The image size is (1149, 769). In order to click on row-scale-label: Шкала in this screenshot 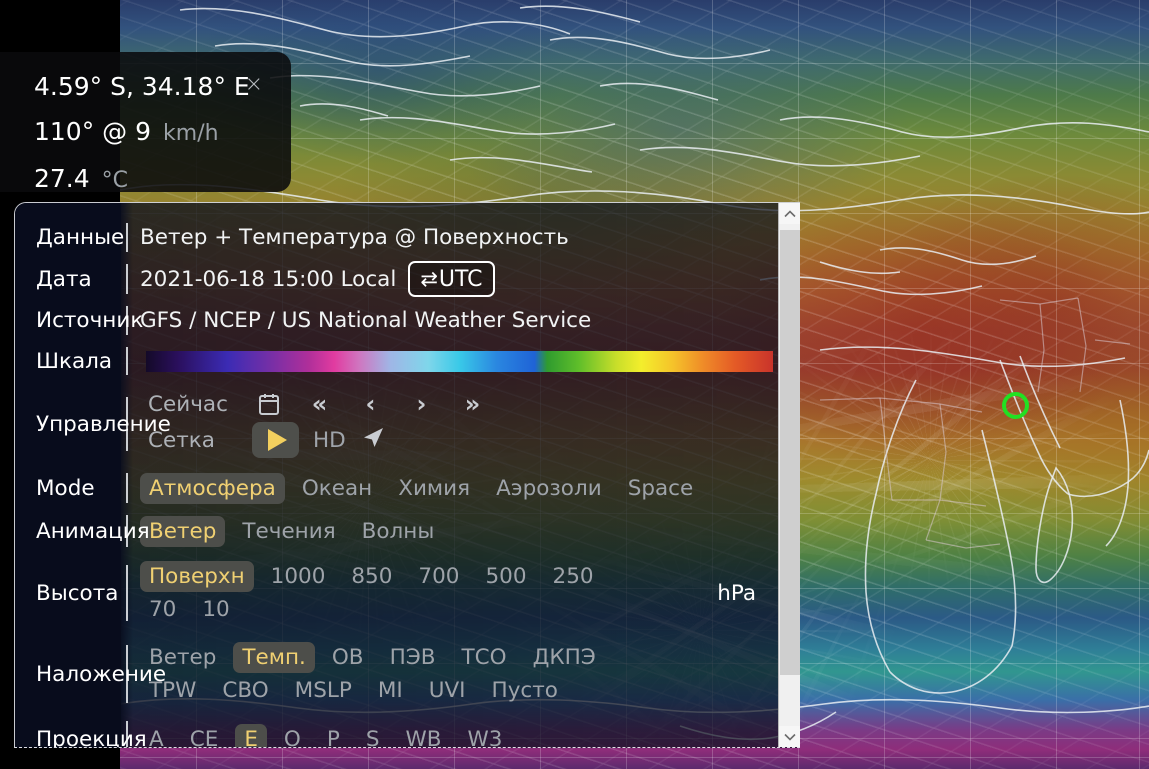, I will do `click(74, 361)`.